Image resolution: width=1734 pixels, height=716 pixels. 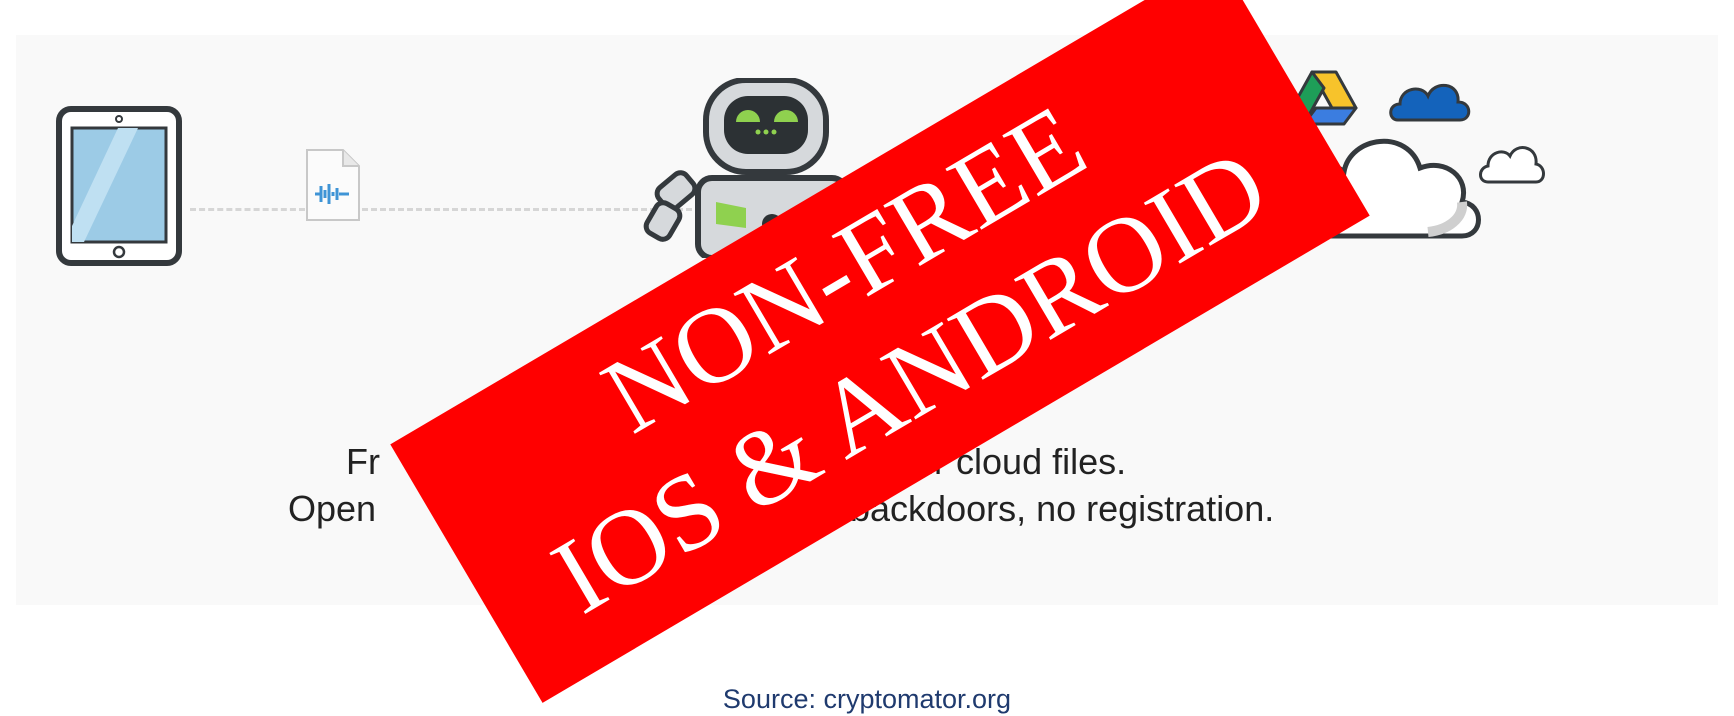 I want to click on tagline-line-2-left: Open, so click(x=332, y=508).